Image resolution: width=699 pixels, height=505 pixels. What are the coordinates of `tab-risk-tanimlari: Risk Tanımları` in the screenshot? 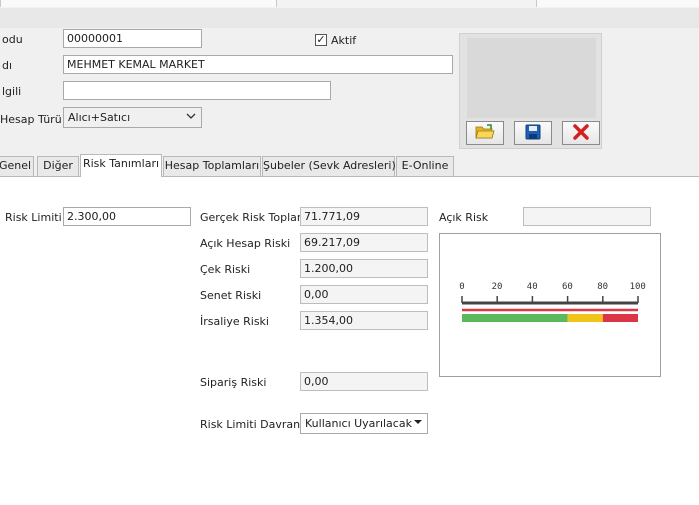 It's located at (121, 165).